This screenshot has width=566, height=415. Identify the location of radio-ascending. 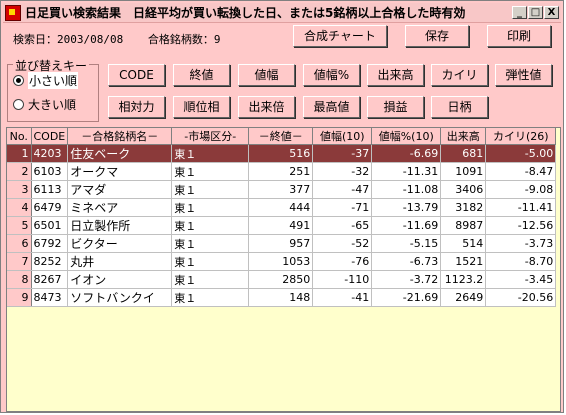
(18, 80).